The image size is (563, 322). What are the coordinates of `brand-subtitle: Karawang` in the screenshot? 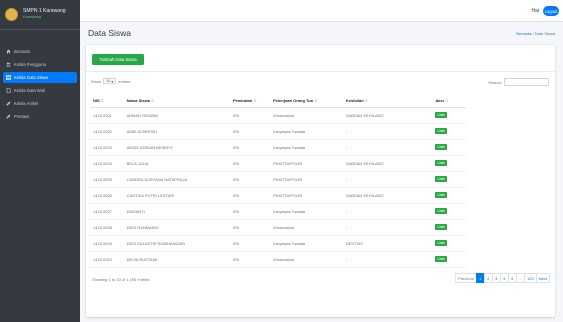 It's located at (32, 17).